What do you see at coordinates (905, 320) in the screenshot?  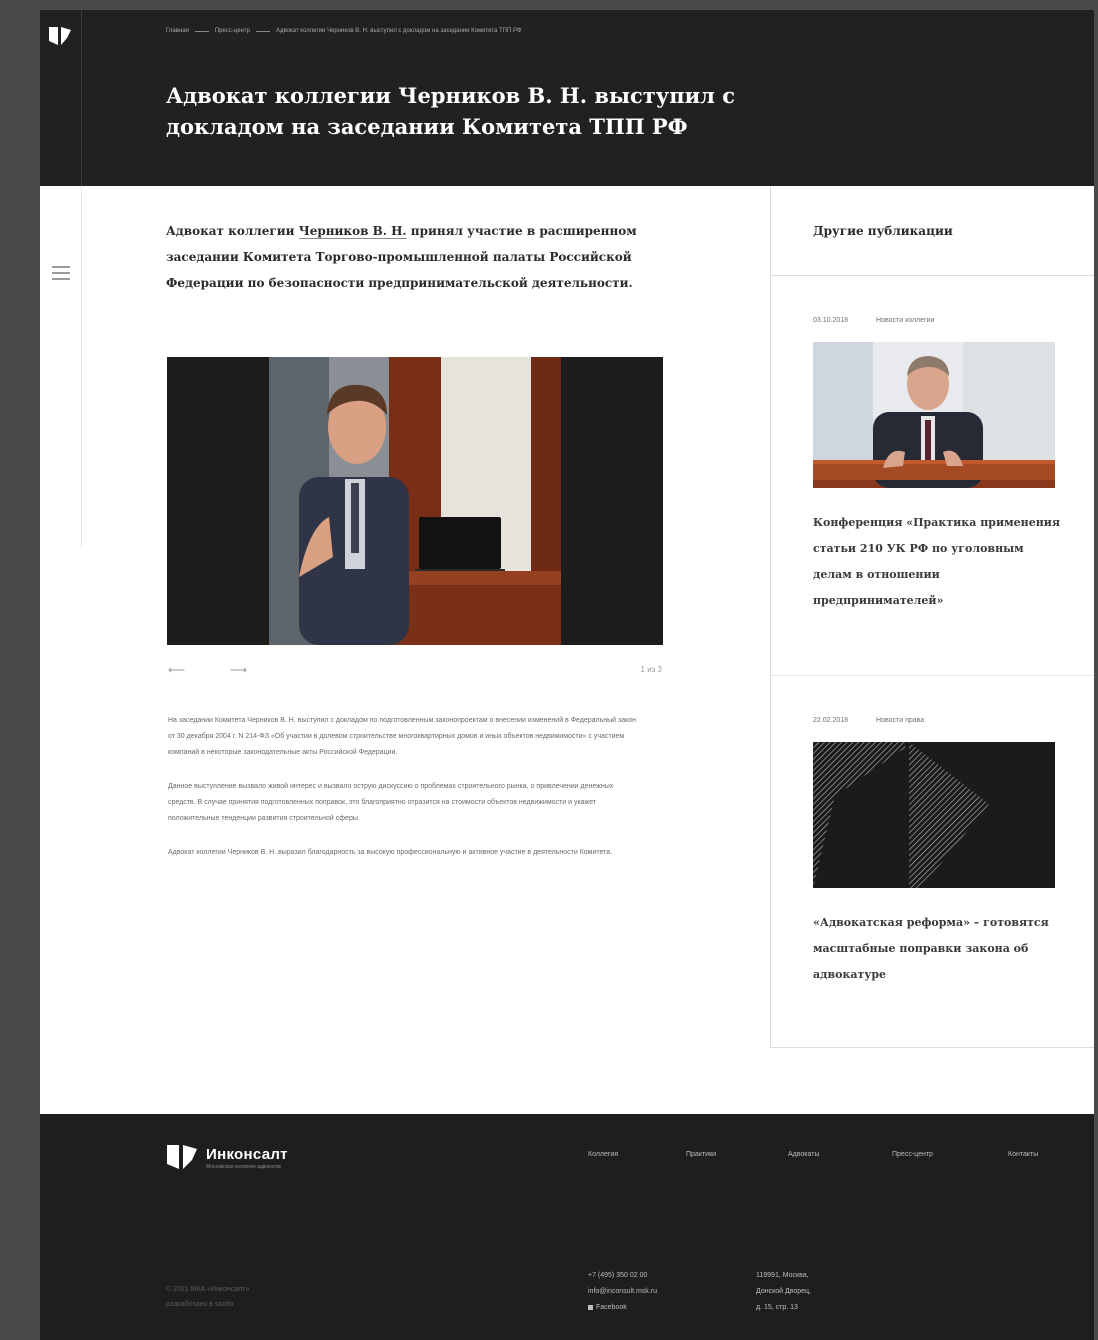 I see `card-category: Новости коллегии` at bounding box center [905, 320].